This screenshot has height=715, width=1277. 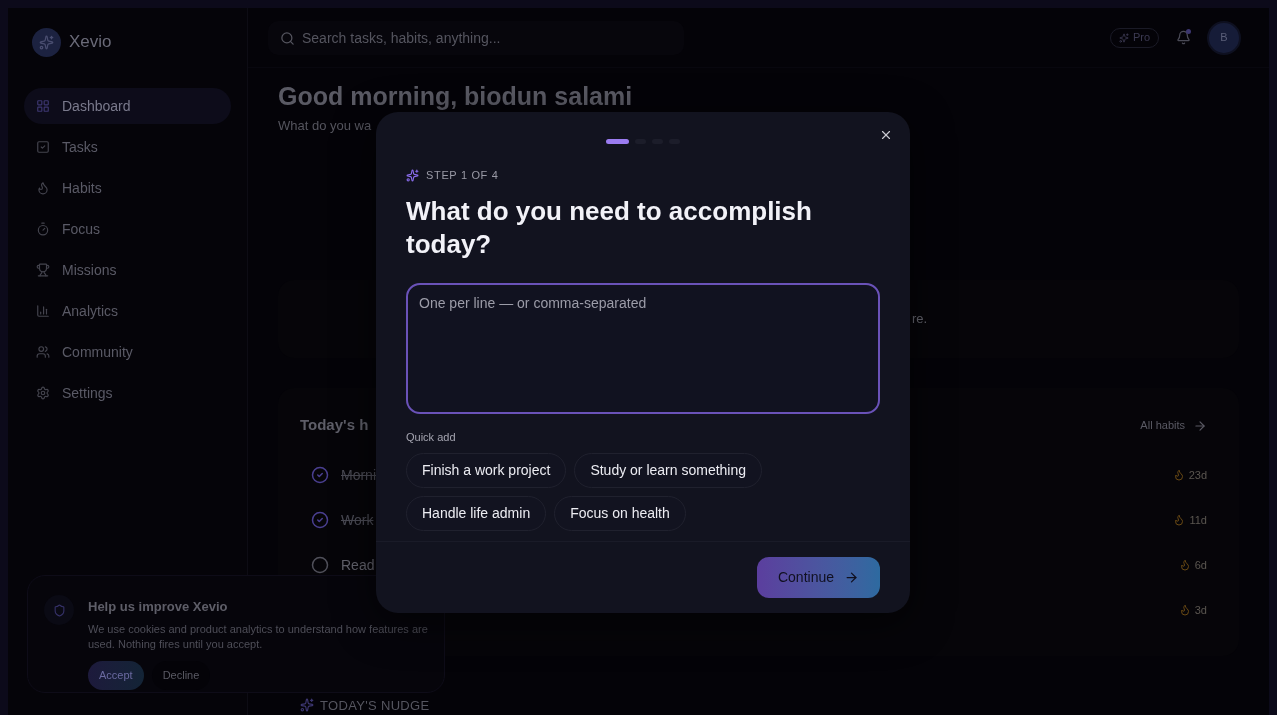 I want to click on step-label: STEP 1 OF 4, so click(x=462, y=175).